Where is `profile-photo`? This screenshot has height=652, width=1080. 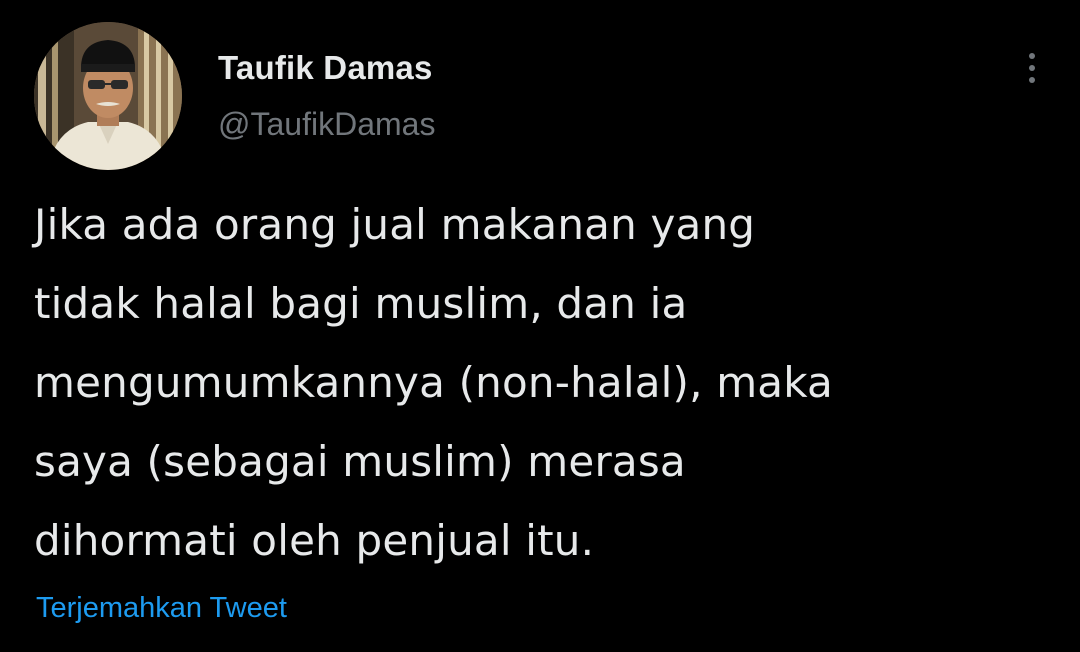 profile-photo is located at coordinates (108, 96).